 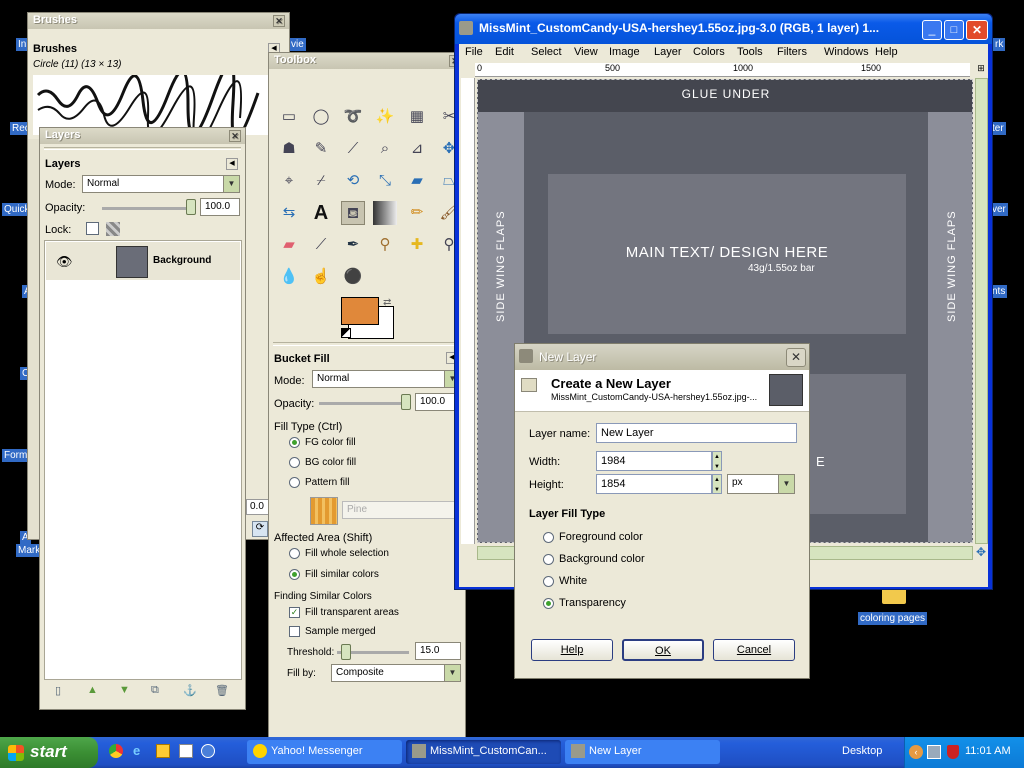 I want to click on taskbar-item-new-layer: New Layer, so click(x=642, y=752).